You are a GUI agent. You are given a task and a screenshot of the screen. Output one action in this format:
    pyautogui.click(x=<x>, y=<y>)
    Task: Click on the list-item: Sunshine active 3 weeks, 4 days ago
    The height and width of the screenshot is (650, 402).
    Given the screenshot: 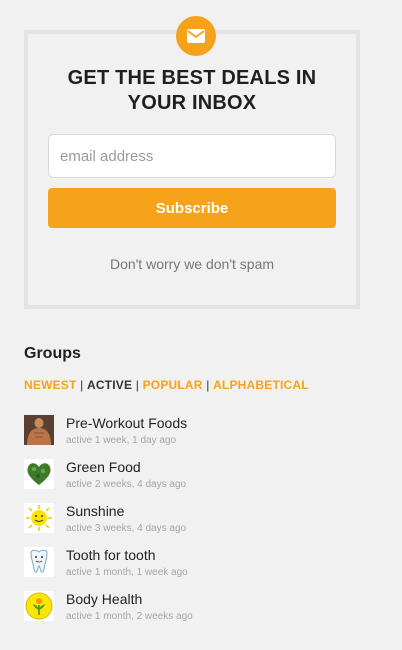 What is the action you would take?
    pyautogui.click(x=194, y=524)
    